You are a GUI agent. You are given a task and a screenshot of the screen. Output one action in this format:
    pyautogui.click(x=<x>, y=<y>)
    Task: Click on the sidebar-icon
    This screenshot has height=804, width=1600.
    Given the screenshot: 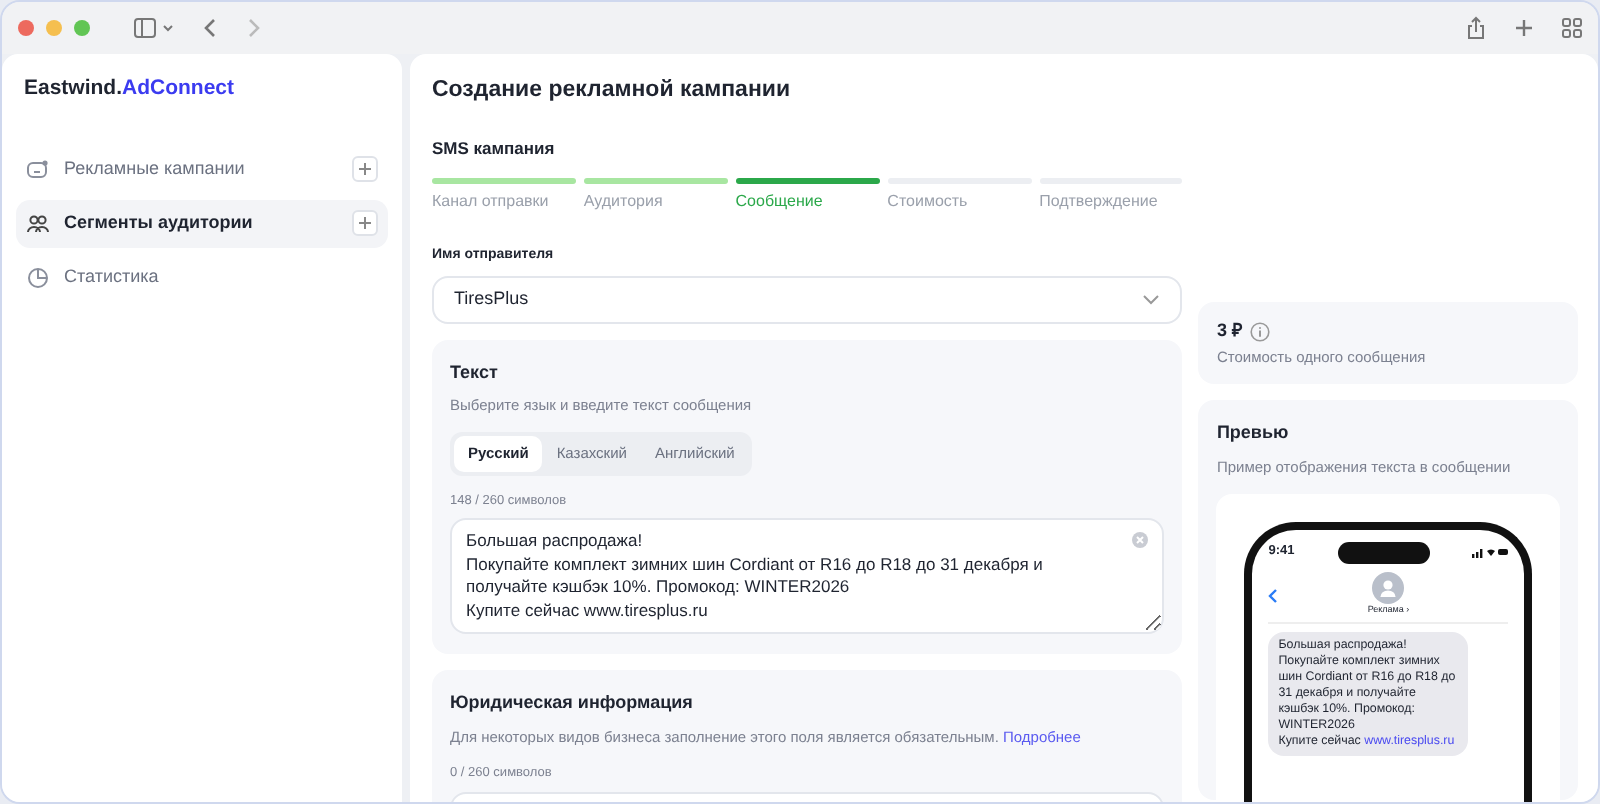 What is the action you would take?
    pyautogui.click(x=154, y=28)
    